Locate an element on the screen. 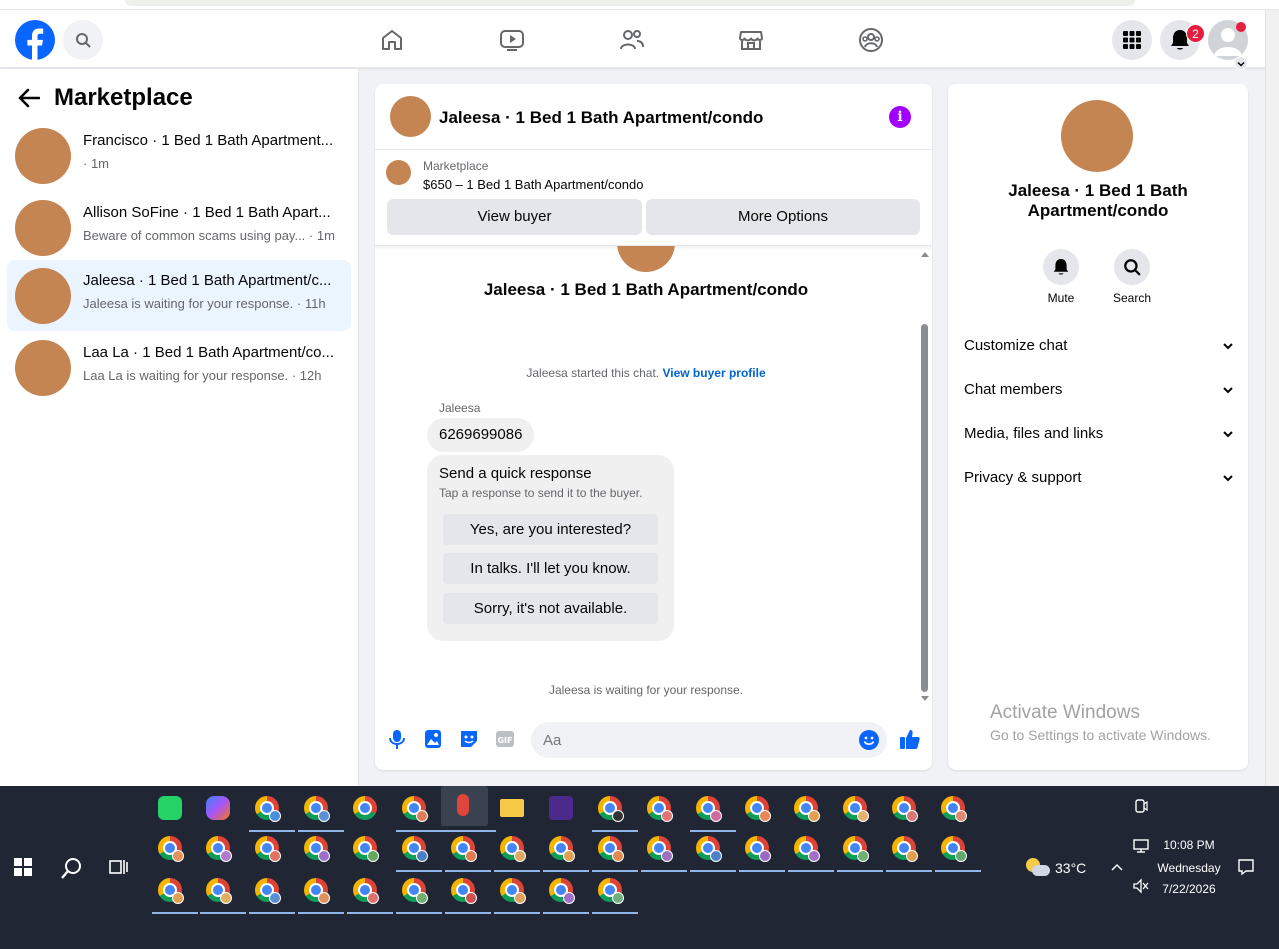 The height and width of the screenshot is (949, 1279). quick-reply-button: In talks. I'll let you know. is located at coordinates (550, 568).